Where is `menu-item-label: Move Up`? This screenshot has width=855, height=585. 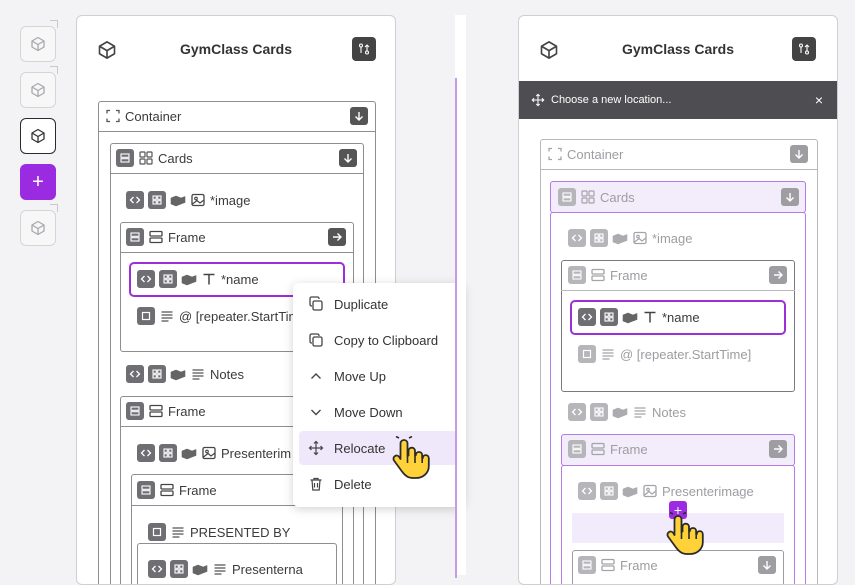
menu-item-label: Move Up is located at coordinates (360, 376).